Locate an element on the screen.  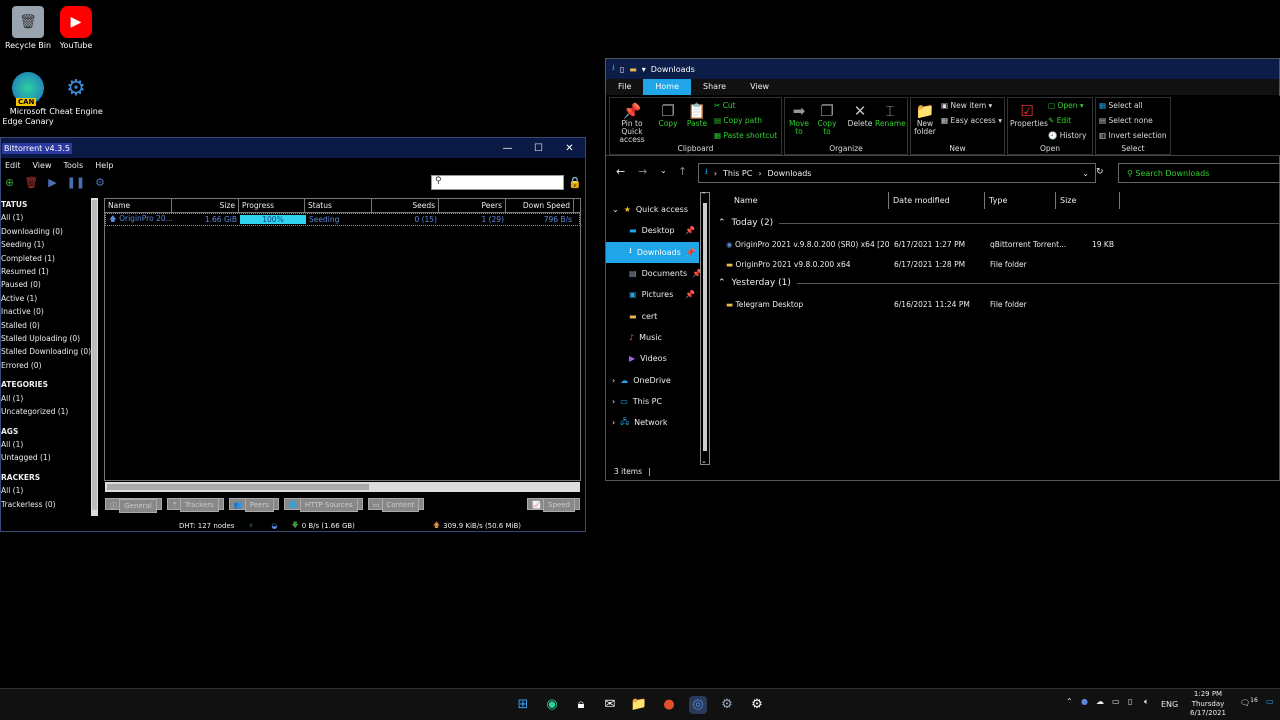
sidebar-scrollbar is located at coordinates (94, 357).